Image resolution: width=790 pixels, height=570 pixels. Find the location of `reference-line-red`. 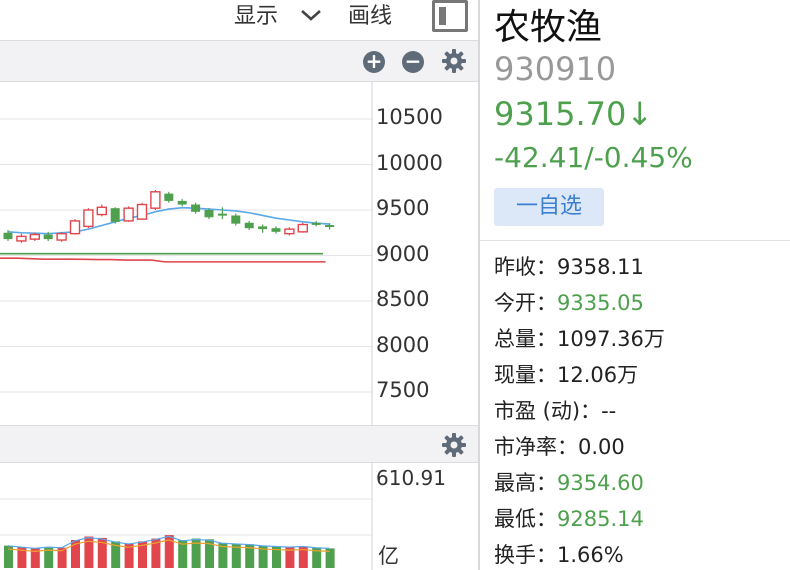

reference-line-red is located at coordinates (163, 260).